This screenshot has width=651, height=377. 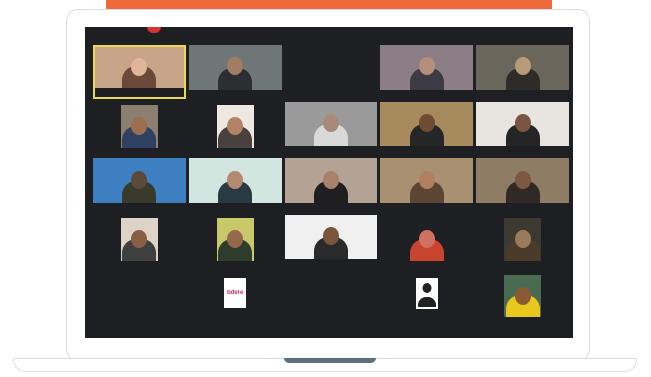 I want to click on recording-indicator, so click(x=154, y=30).